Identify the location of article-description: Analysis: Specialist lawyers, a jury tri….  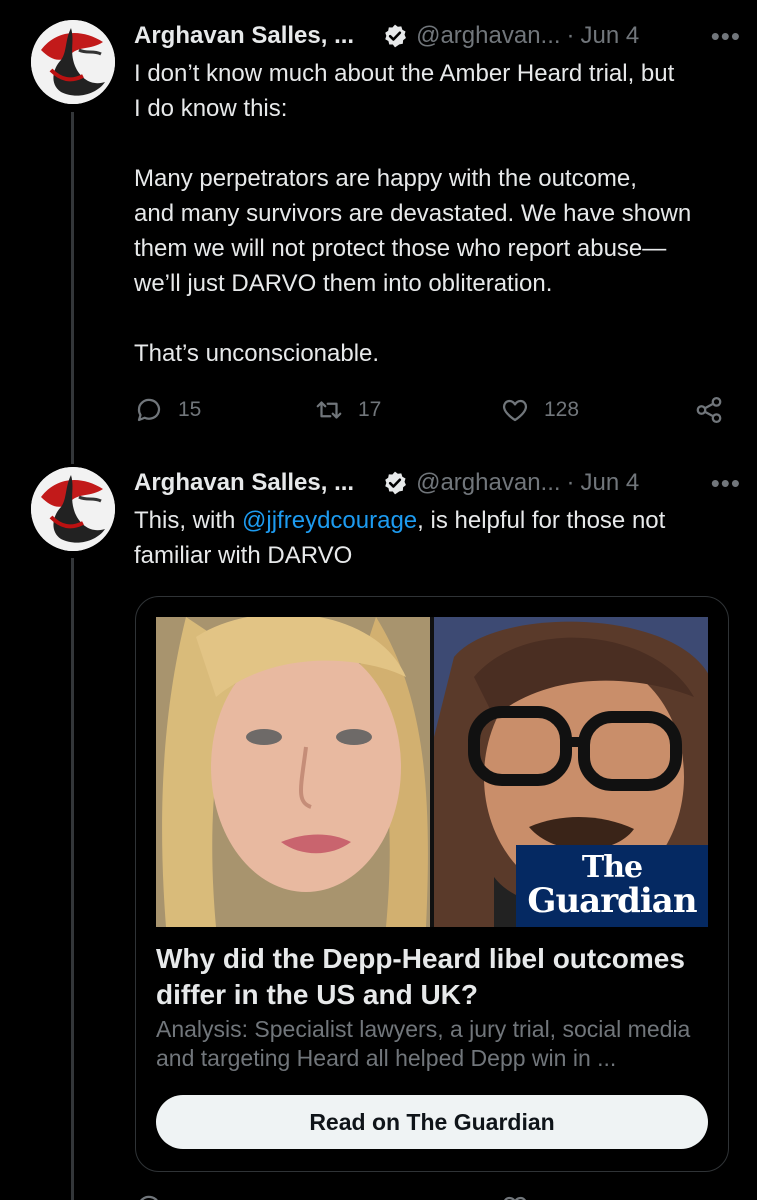
(423, 1043).